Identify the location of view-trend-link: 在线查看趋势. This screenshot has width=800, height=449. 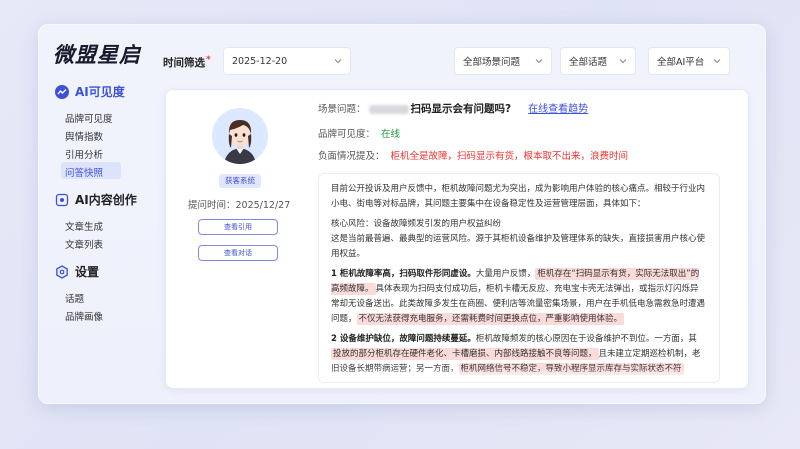
(558, 109).